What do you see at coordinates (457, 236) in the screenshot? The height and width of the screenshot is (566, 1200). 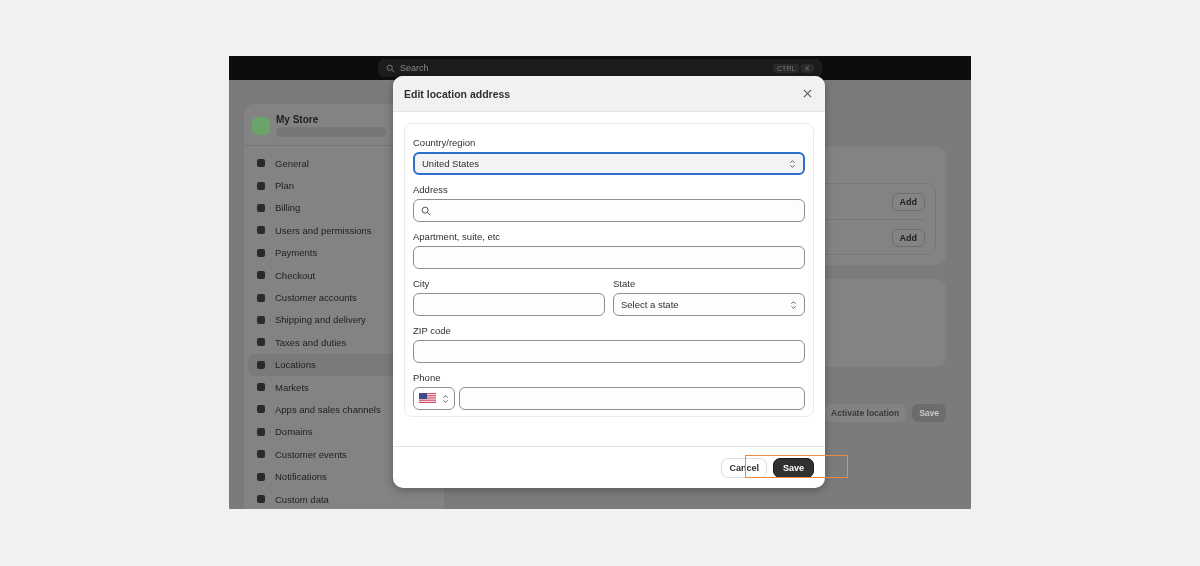 I see `field-label: Apartment, suite, etc` at bounding box center [457, 236].